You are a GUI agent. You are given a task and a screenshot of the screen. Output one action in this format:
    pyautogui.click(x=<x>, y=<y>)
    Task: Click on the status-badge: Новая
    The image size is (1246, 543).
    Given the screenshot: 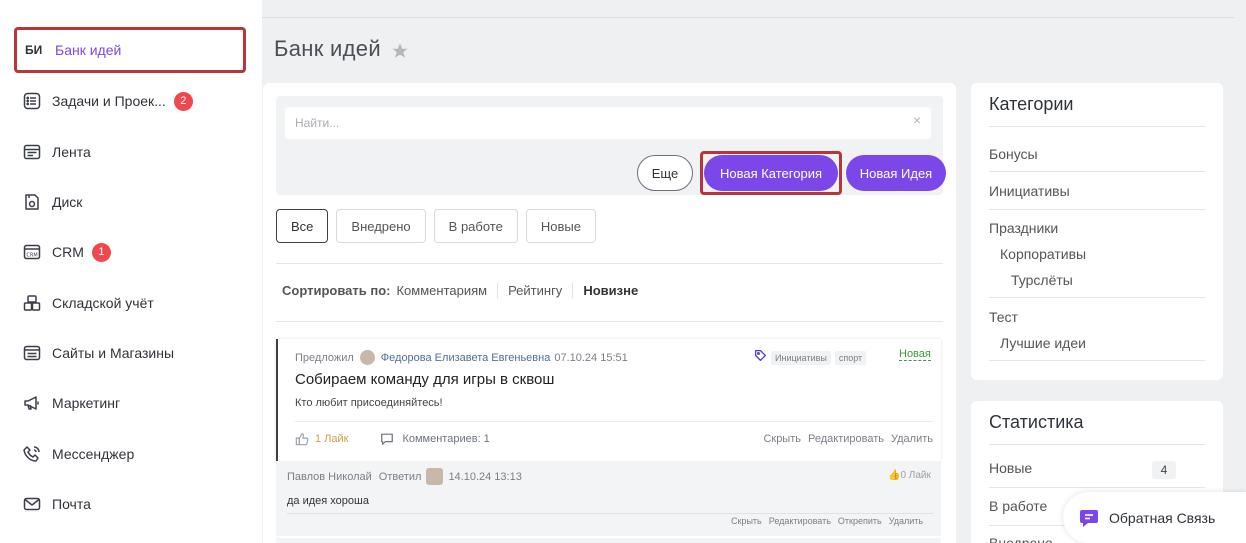 What is the action you would take?
    pyautogui.click(x=915, y=354)
    